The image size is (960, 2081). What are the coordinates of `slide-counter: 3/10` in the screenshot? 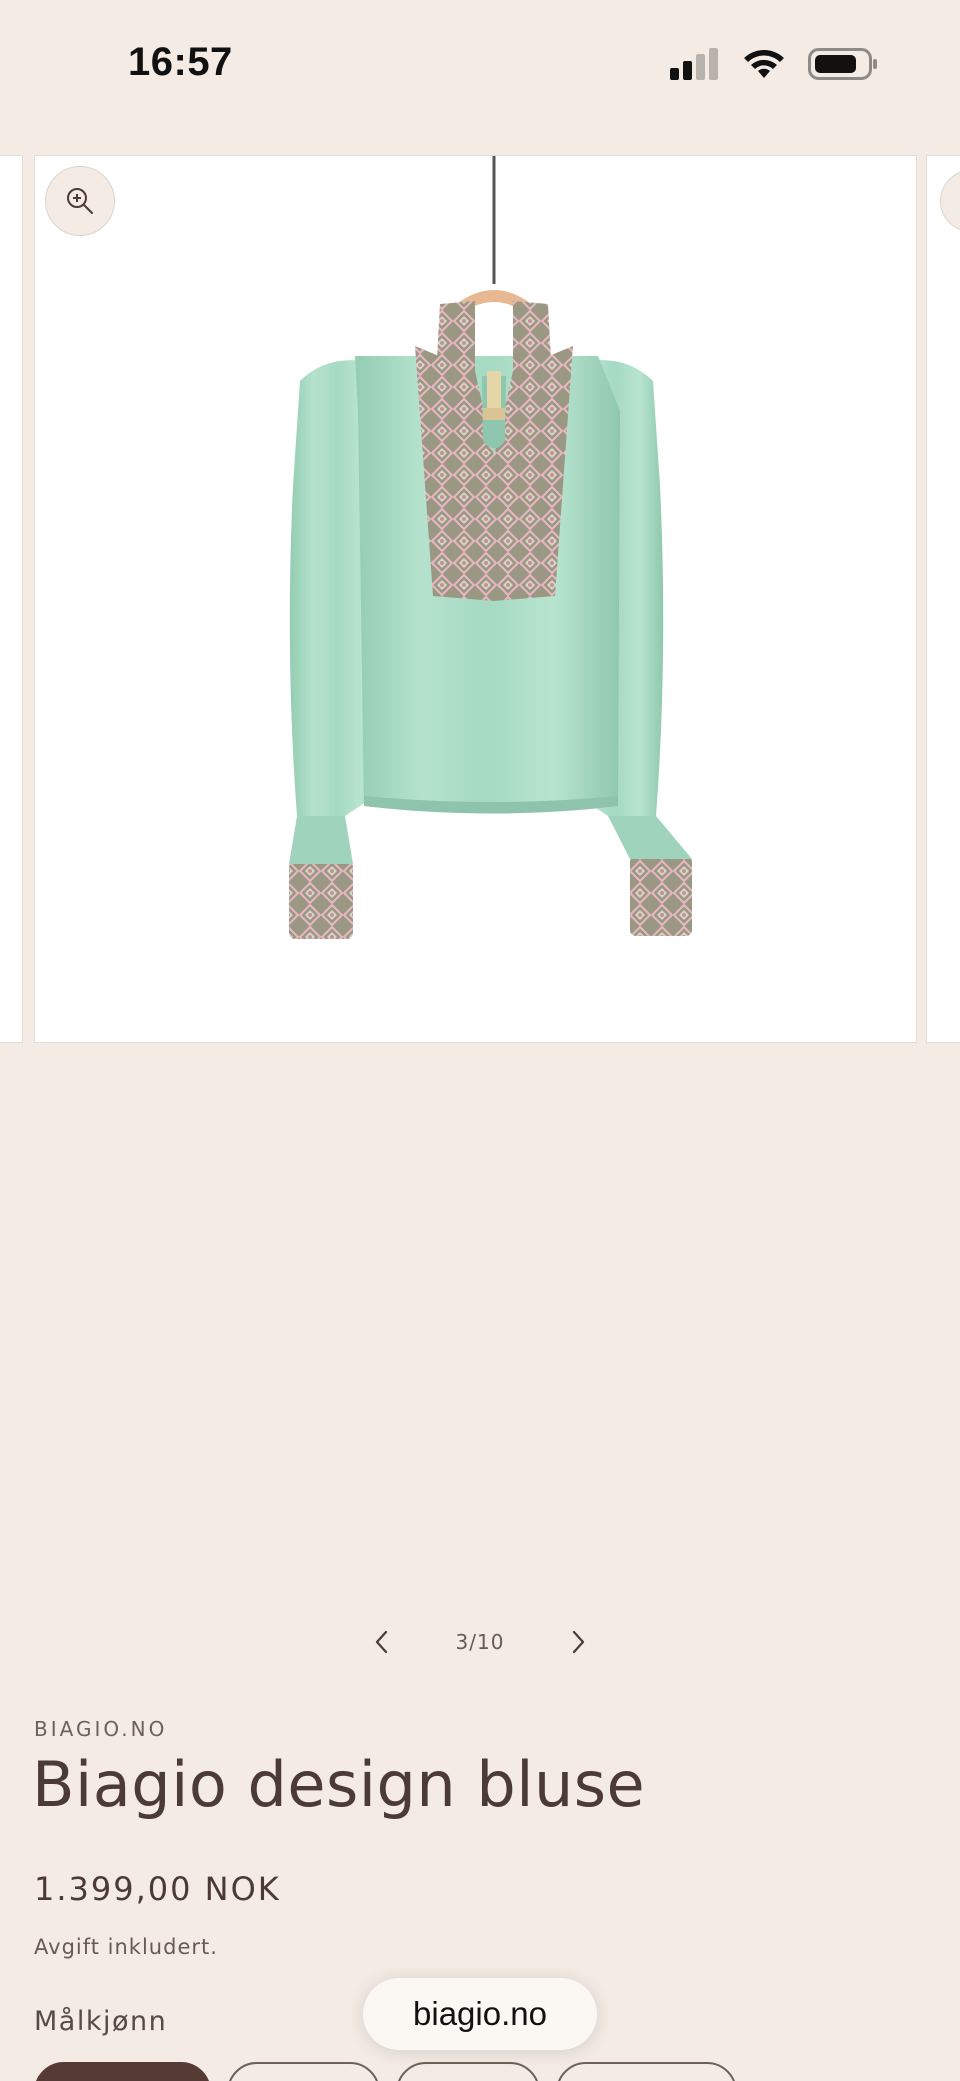 It's located at (480, 1642).